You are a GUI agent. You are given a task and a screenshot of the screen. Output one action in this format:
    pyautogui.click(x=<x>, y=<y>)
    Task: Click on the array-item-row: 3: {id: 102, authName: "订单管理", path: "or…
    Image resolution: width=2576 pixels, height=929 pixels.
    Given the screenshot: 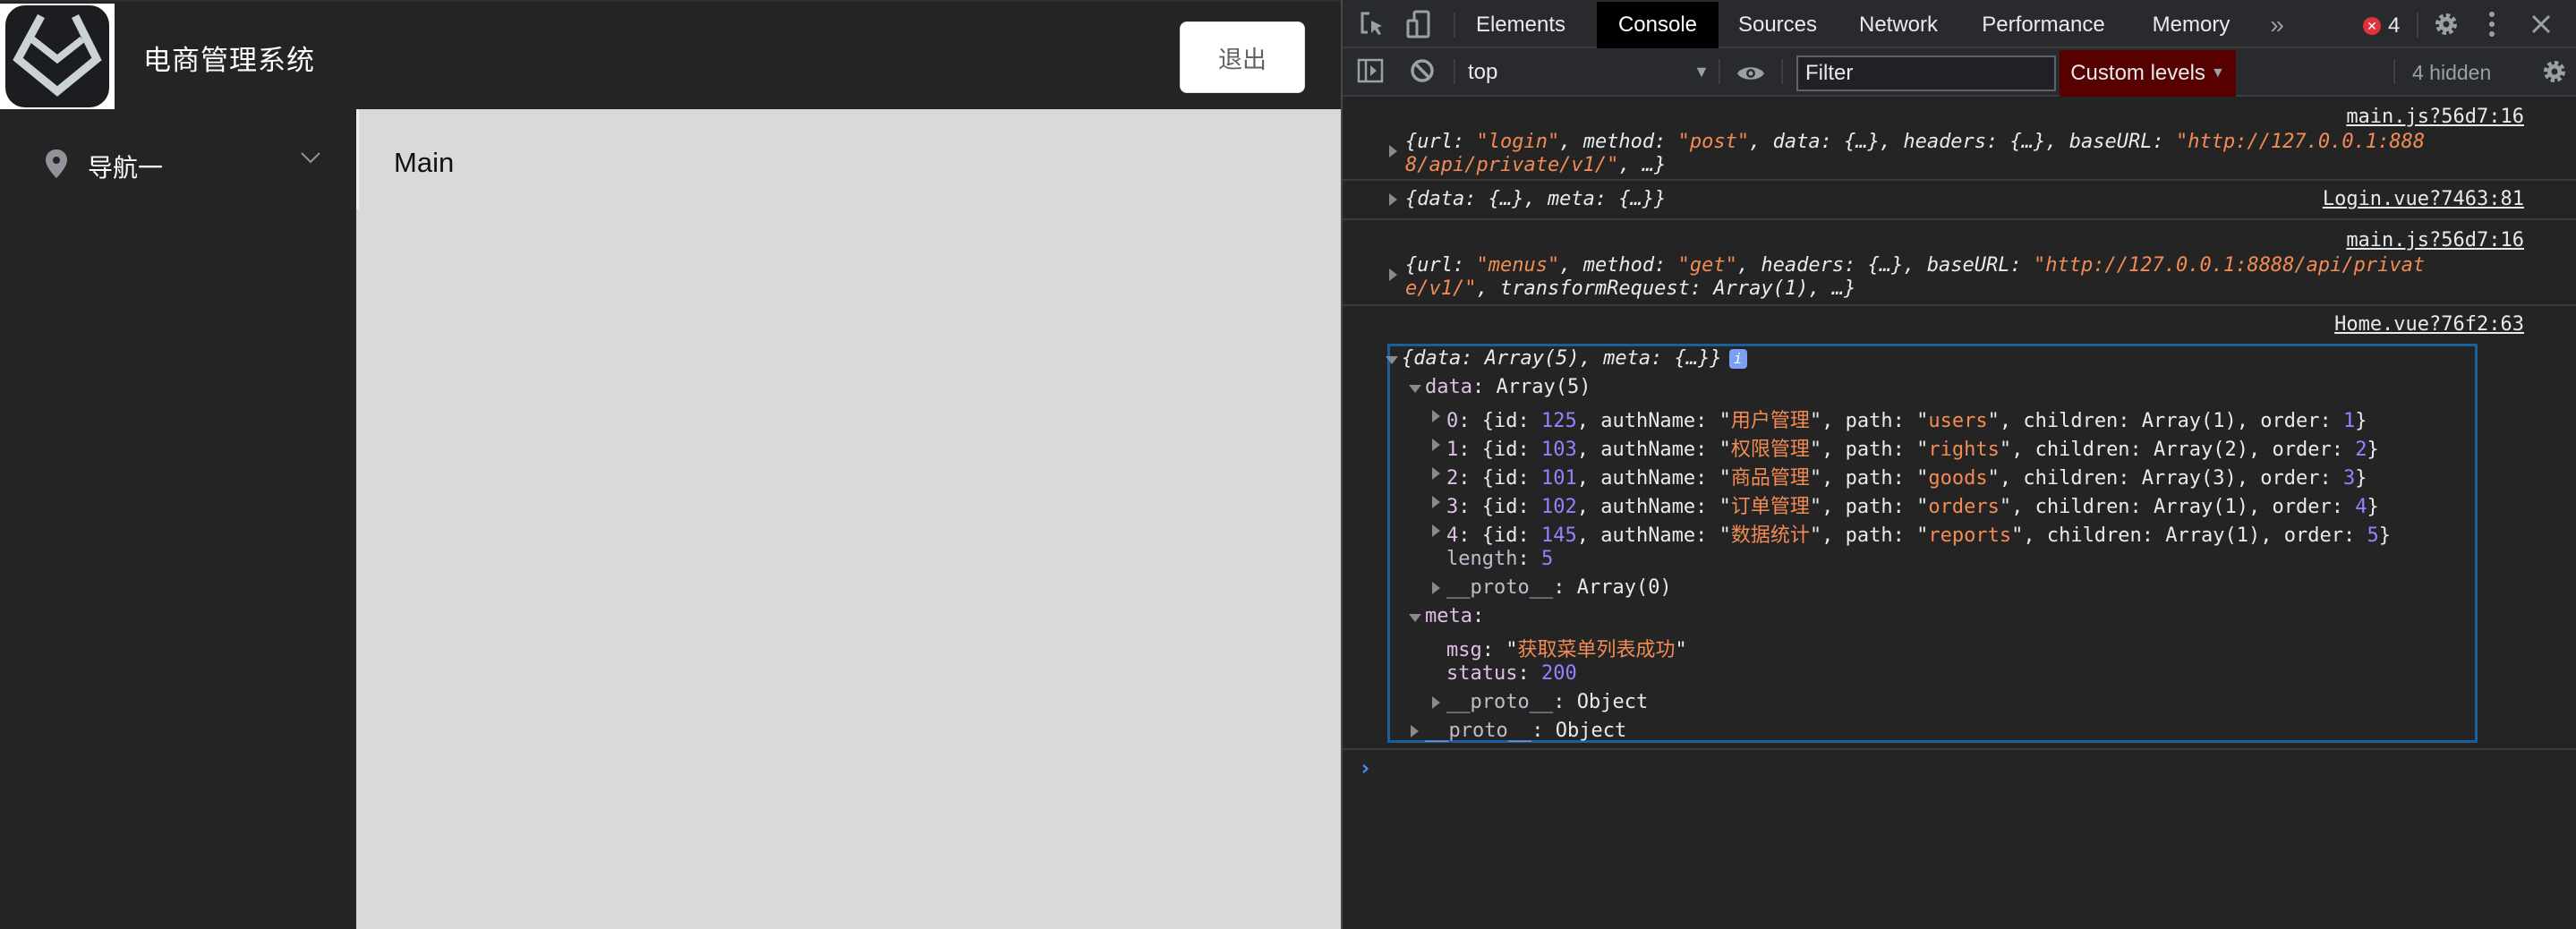 What is the action you would take?
    pyautogui.click(x=1912, y=504)
    